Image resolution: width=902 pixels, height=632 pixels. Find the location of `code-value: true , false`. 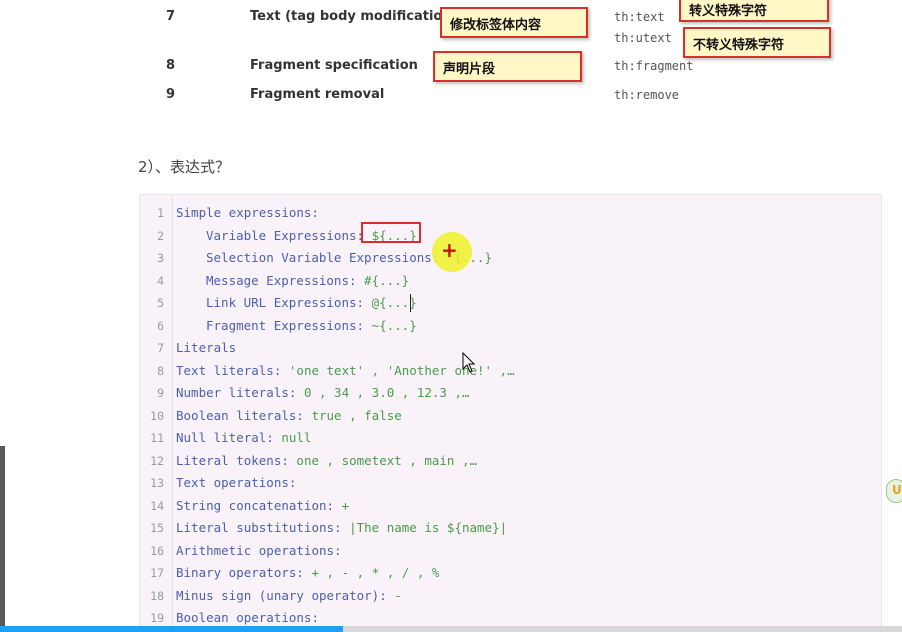

code-value: true , false is located at coordinates (356, 415).